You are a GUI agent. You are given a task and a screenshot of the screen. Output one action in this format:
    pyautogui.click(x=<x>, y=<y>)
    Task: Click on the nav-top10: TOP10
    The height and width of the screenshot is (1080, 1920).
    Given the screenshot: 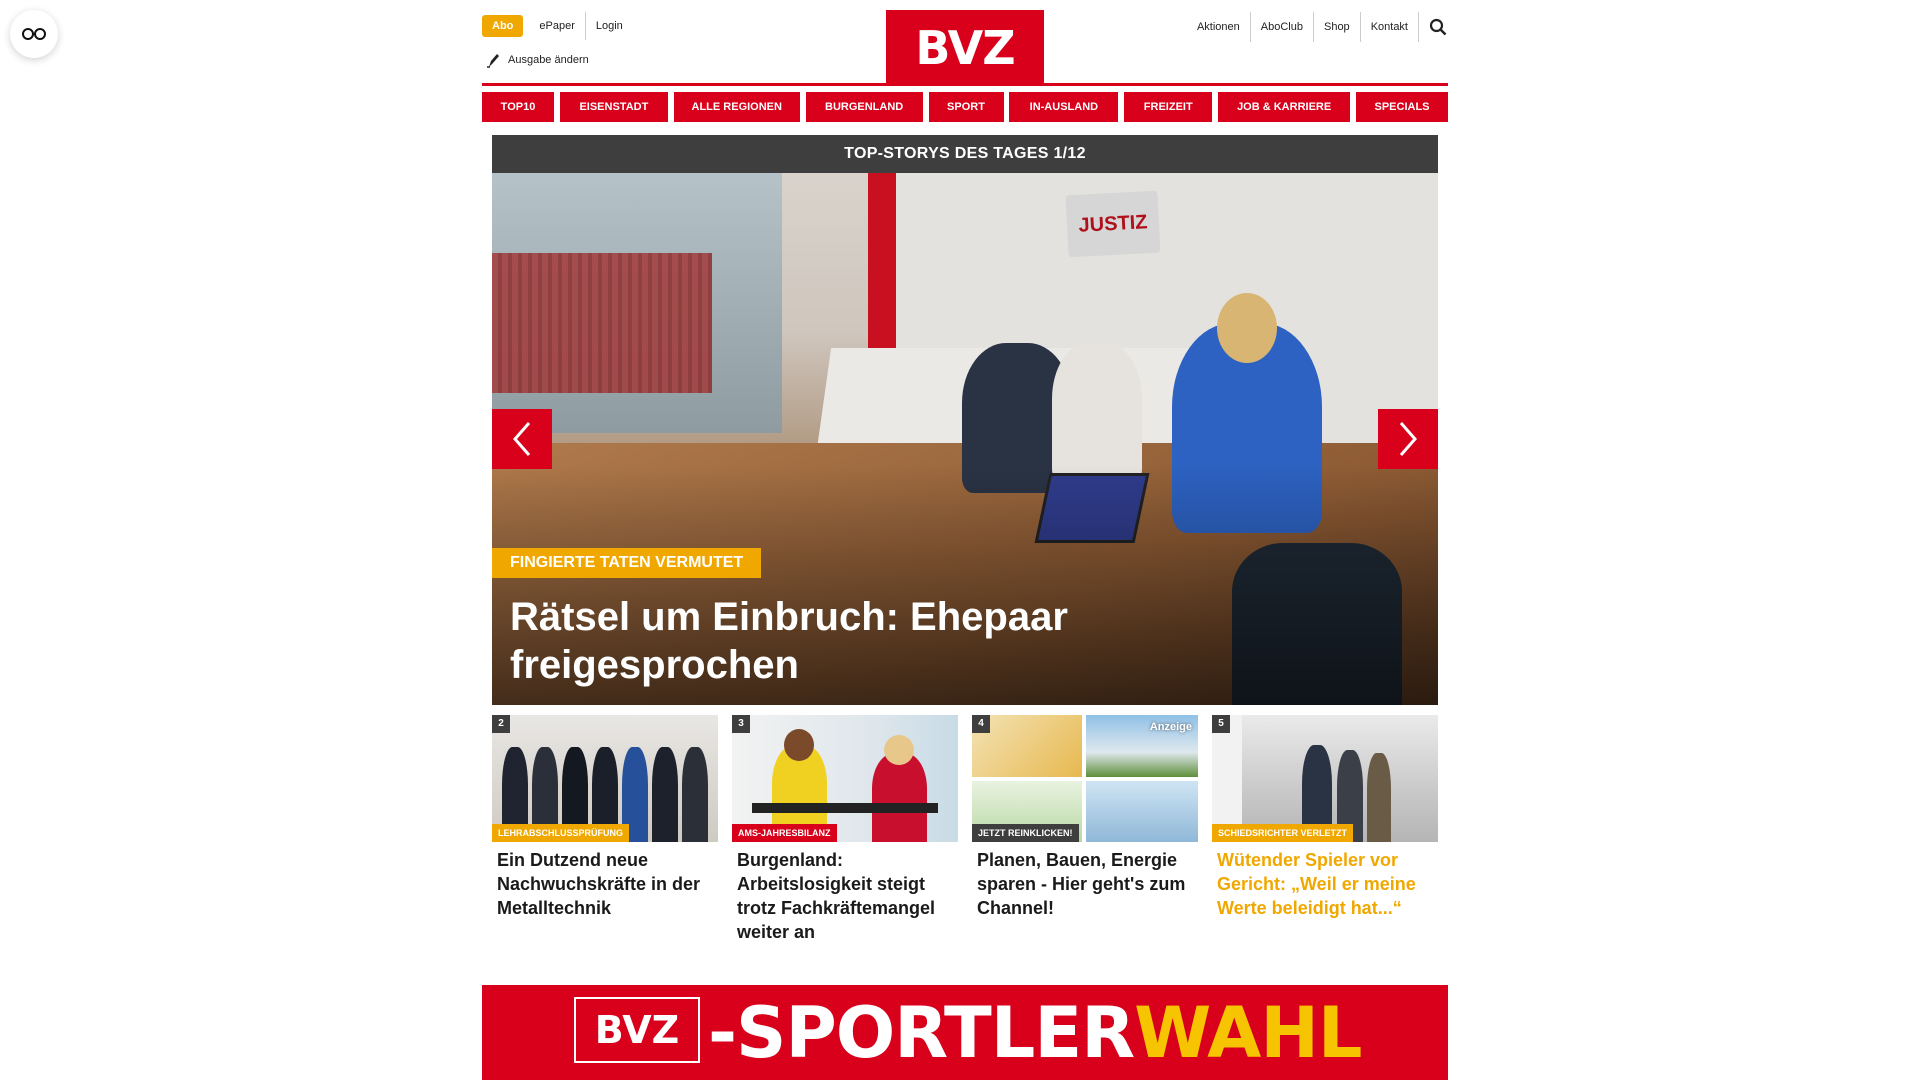 What is the action you would take?
    pyautogui.click(x=518, y=107)
    